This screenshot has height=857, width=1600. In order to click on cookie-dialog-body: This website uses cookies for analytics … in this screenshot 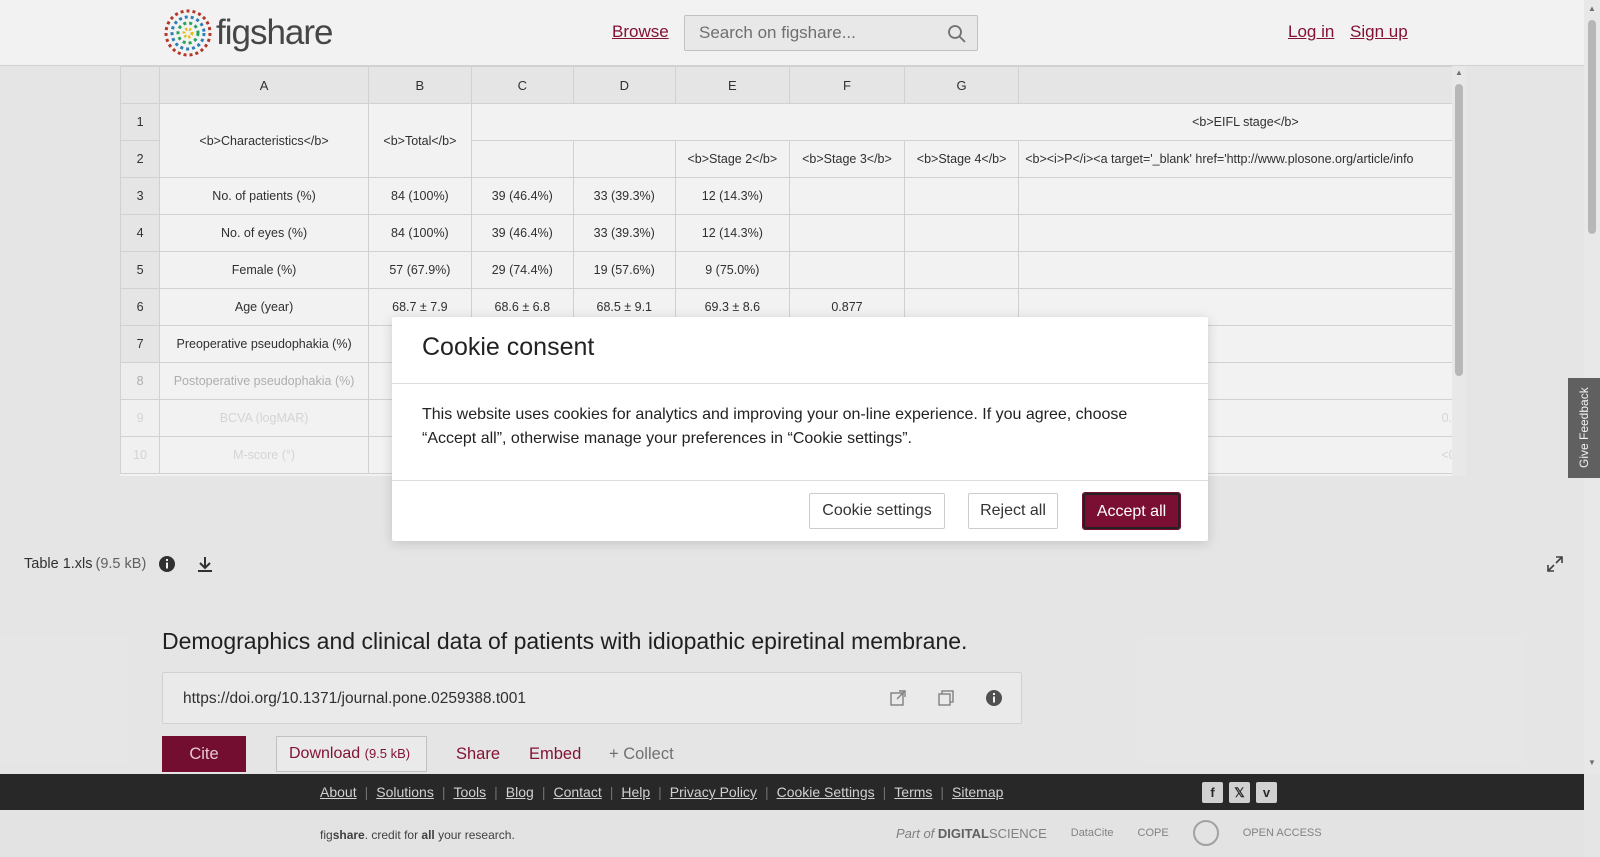, I will do `click(775, 426)`.